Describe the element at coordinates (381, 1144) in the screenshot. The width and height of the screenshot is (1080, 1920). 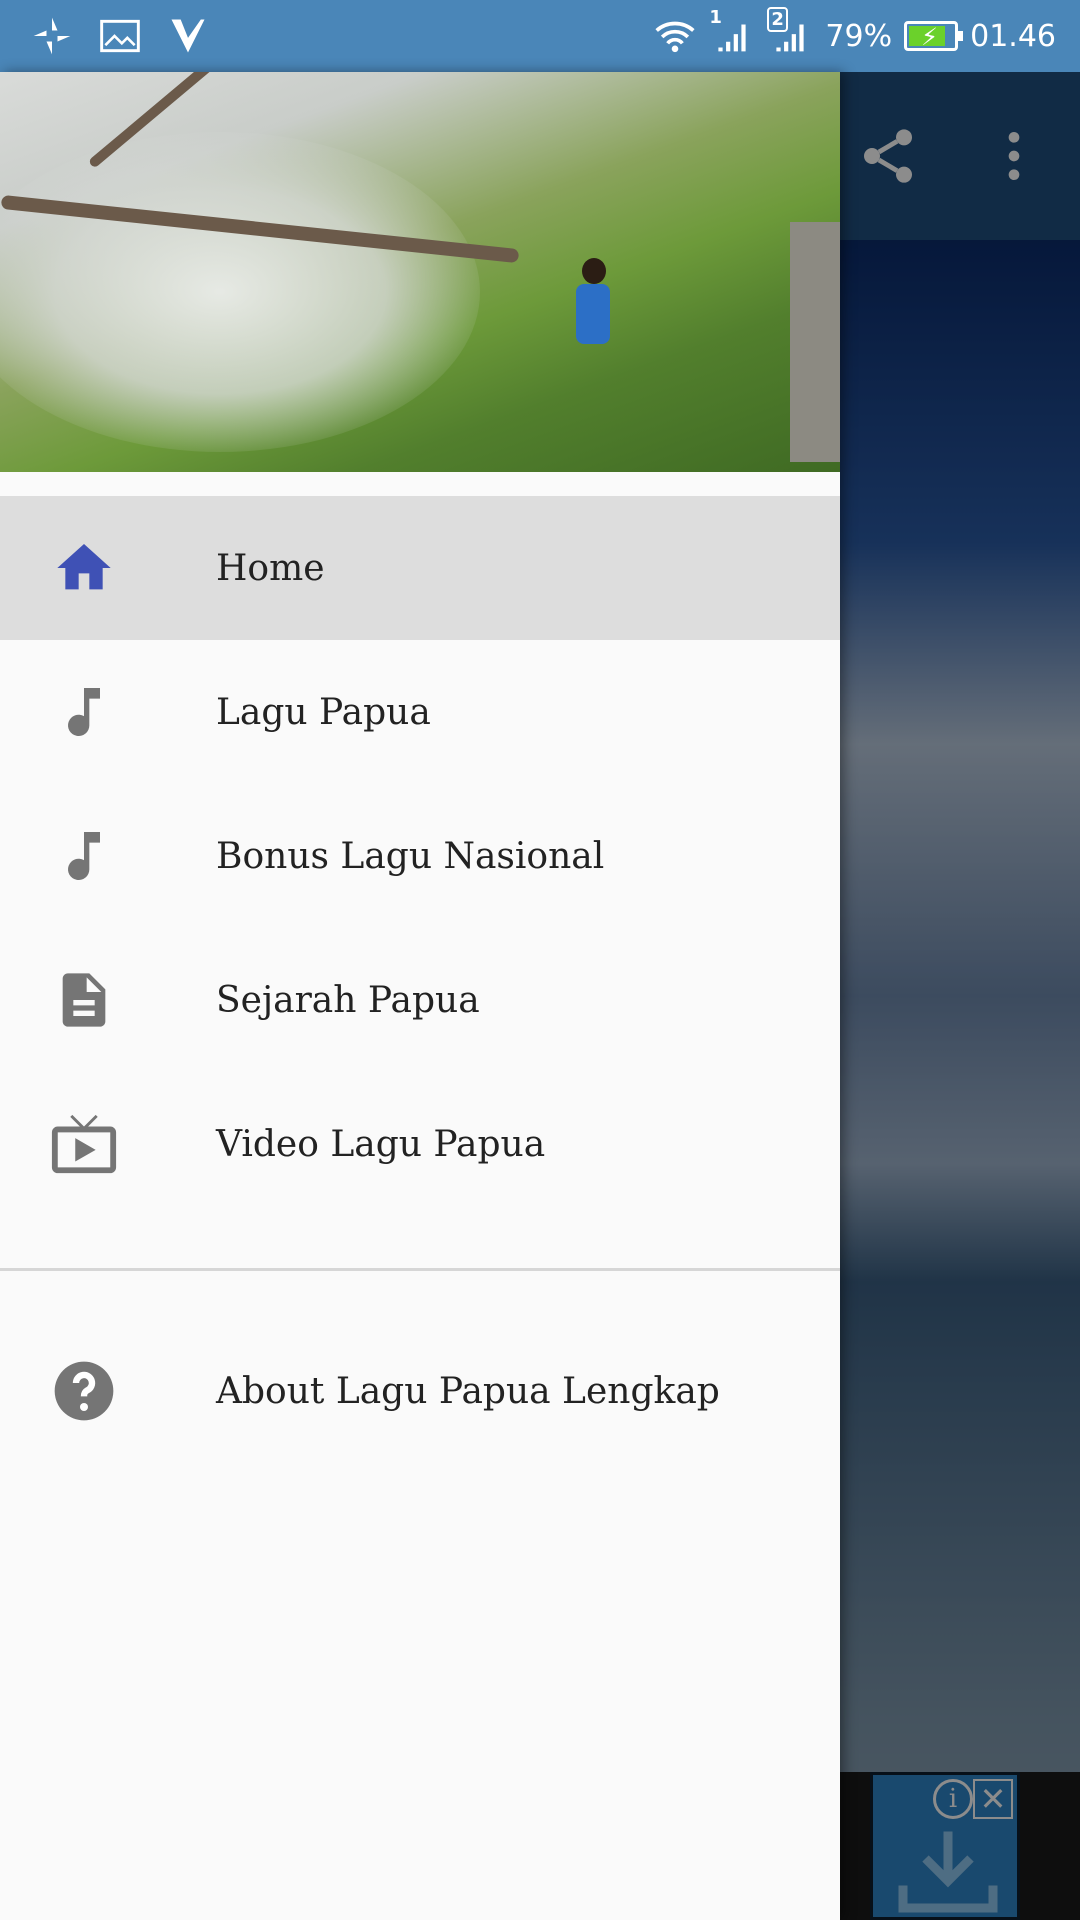
I see `menu-item-label: Video Lagu Papua` at that location.